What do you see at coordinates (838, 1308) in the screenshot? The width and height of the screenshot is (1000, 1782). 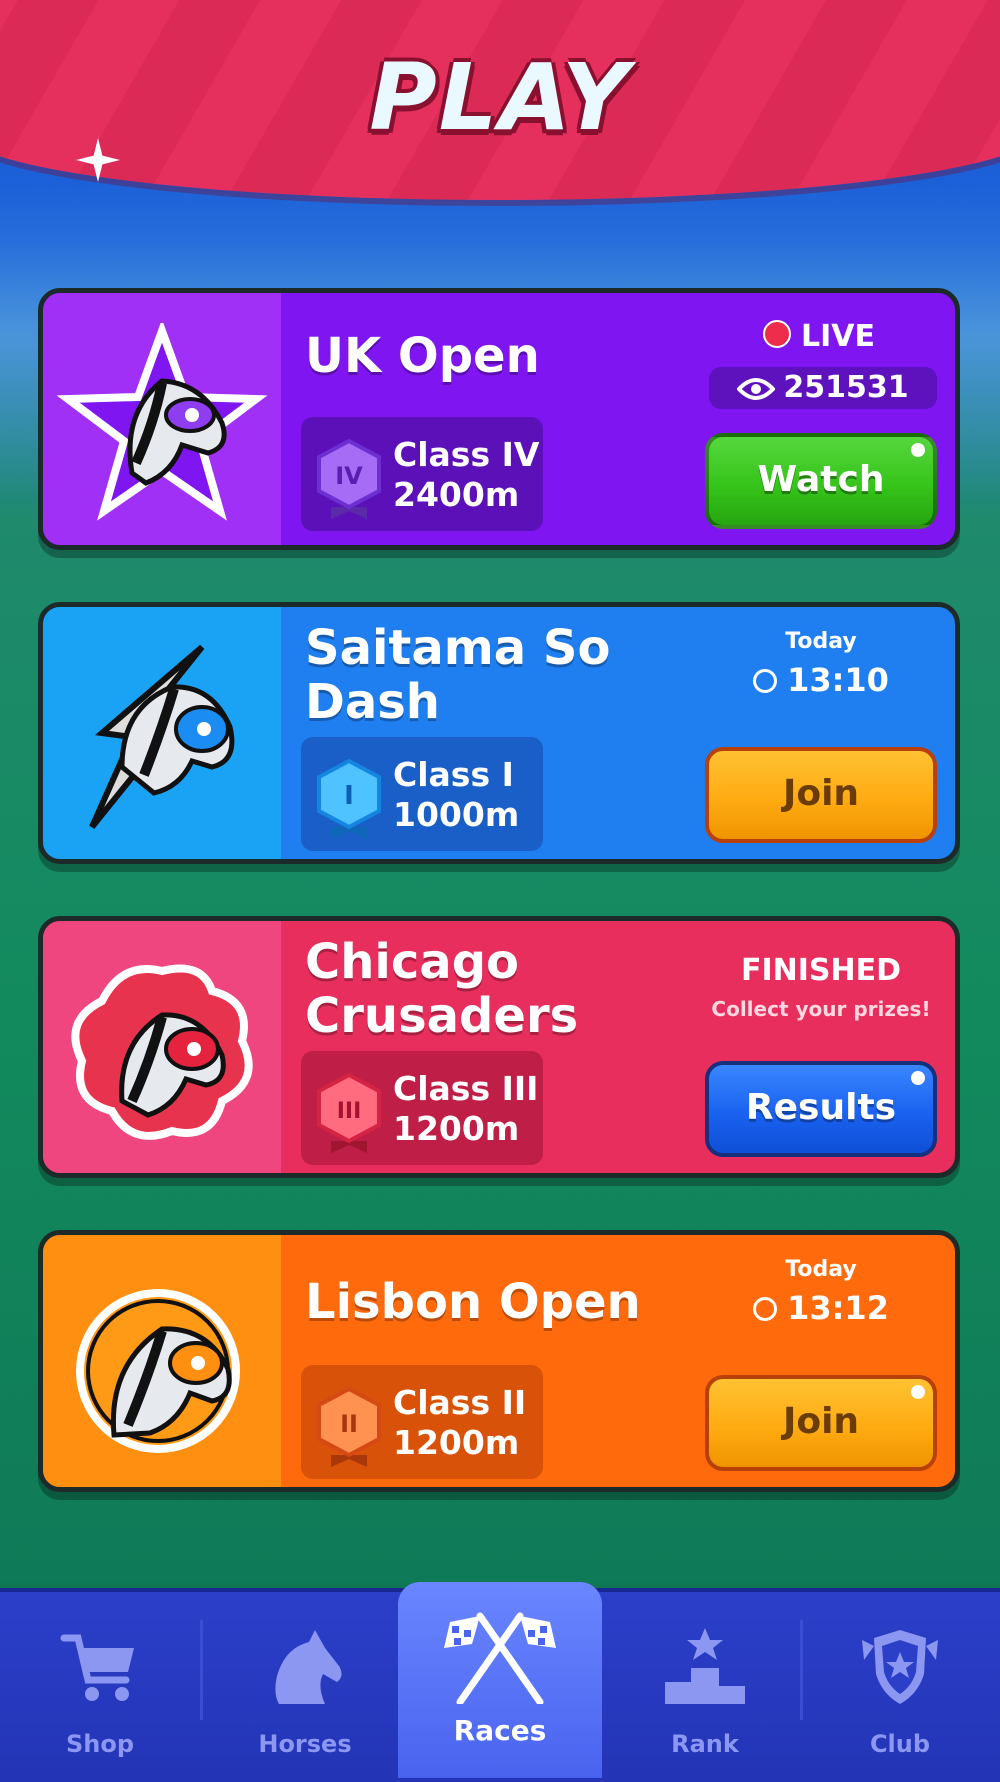 I see `race-time-value: 13:12` at bounding box center [838, 1308].